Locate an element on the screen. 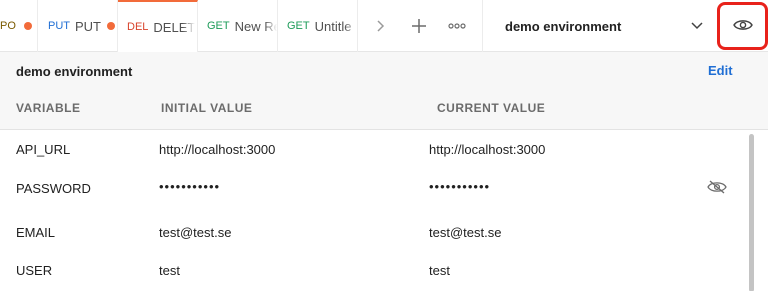 The width and height of the screenshot is (768, 291). initial-value: http://localhost:3000 is located at coordinates (217, 149).